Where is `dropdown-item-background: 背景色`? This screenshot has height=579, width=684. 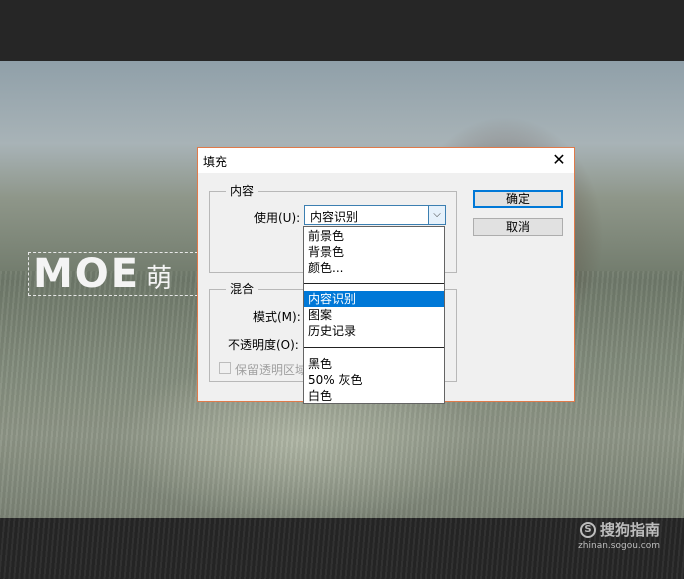
dropdown-item-background: 背景色 is located at coordinates (374, 252).